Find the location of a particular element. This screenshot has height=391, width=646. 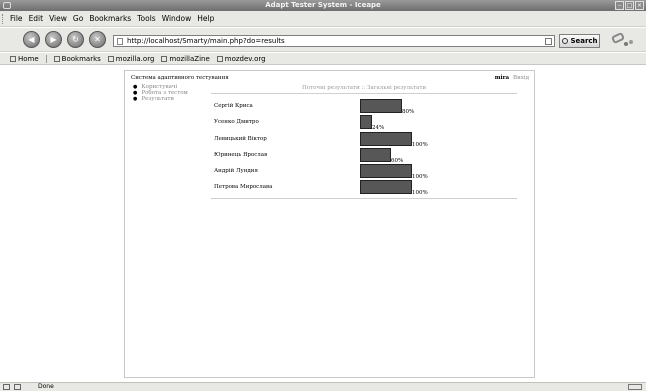

site-title: Система адаптивного тестування is located at coordinates (180, 78).